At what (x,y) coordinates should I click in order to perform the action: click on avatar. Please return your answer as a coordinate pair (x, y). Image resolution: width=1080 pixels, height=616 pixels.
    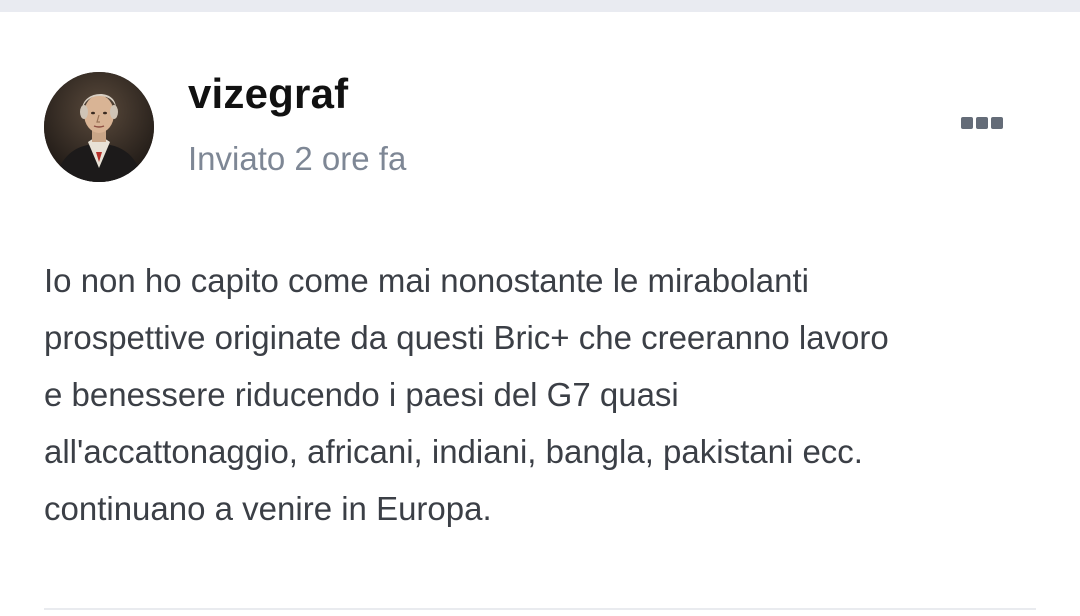
    Looking at the image, I should click on (99, 127).